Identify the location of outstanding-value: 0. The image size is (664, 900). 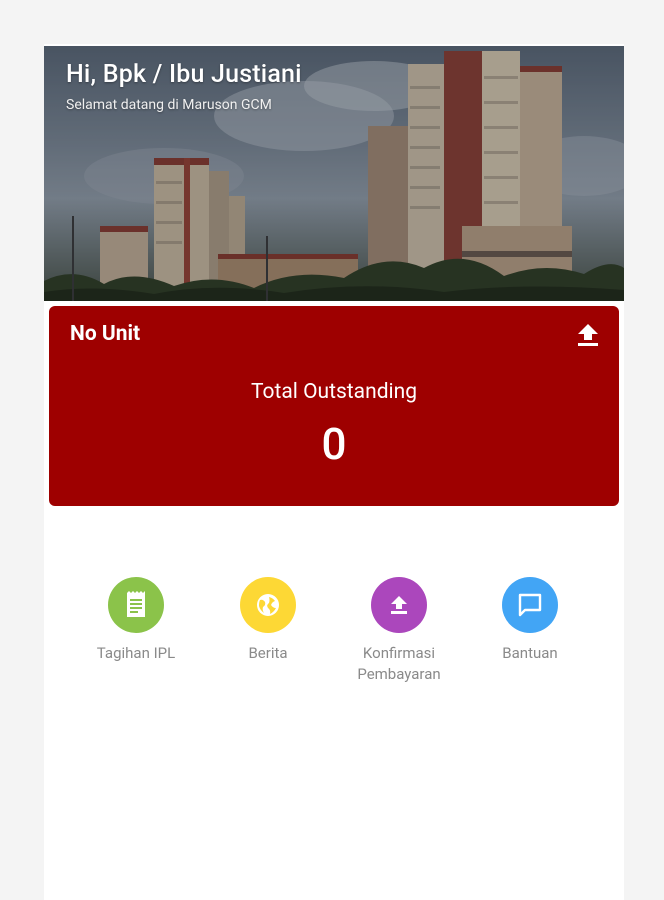
(334, 444).